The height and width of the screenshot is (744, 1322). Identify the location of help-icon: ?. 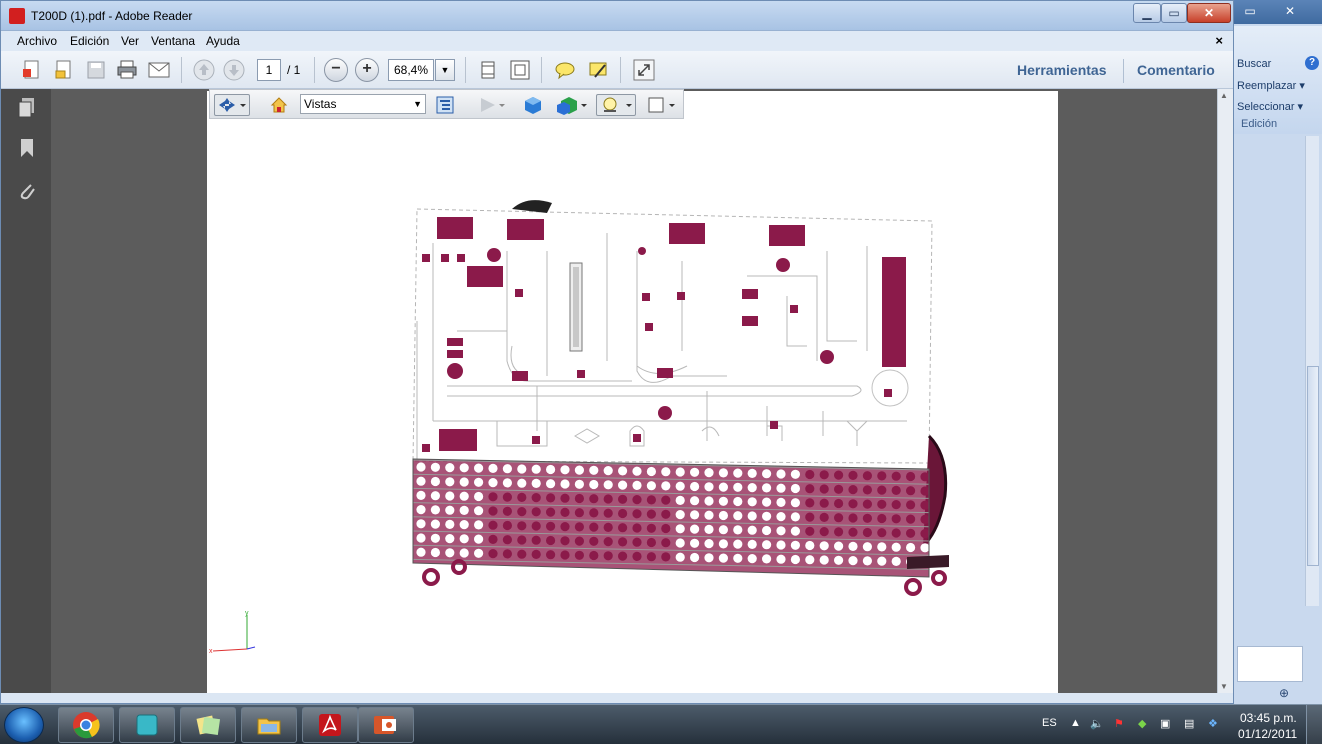
(1312, 63).